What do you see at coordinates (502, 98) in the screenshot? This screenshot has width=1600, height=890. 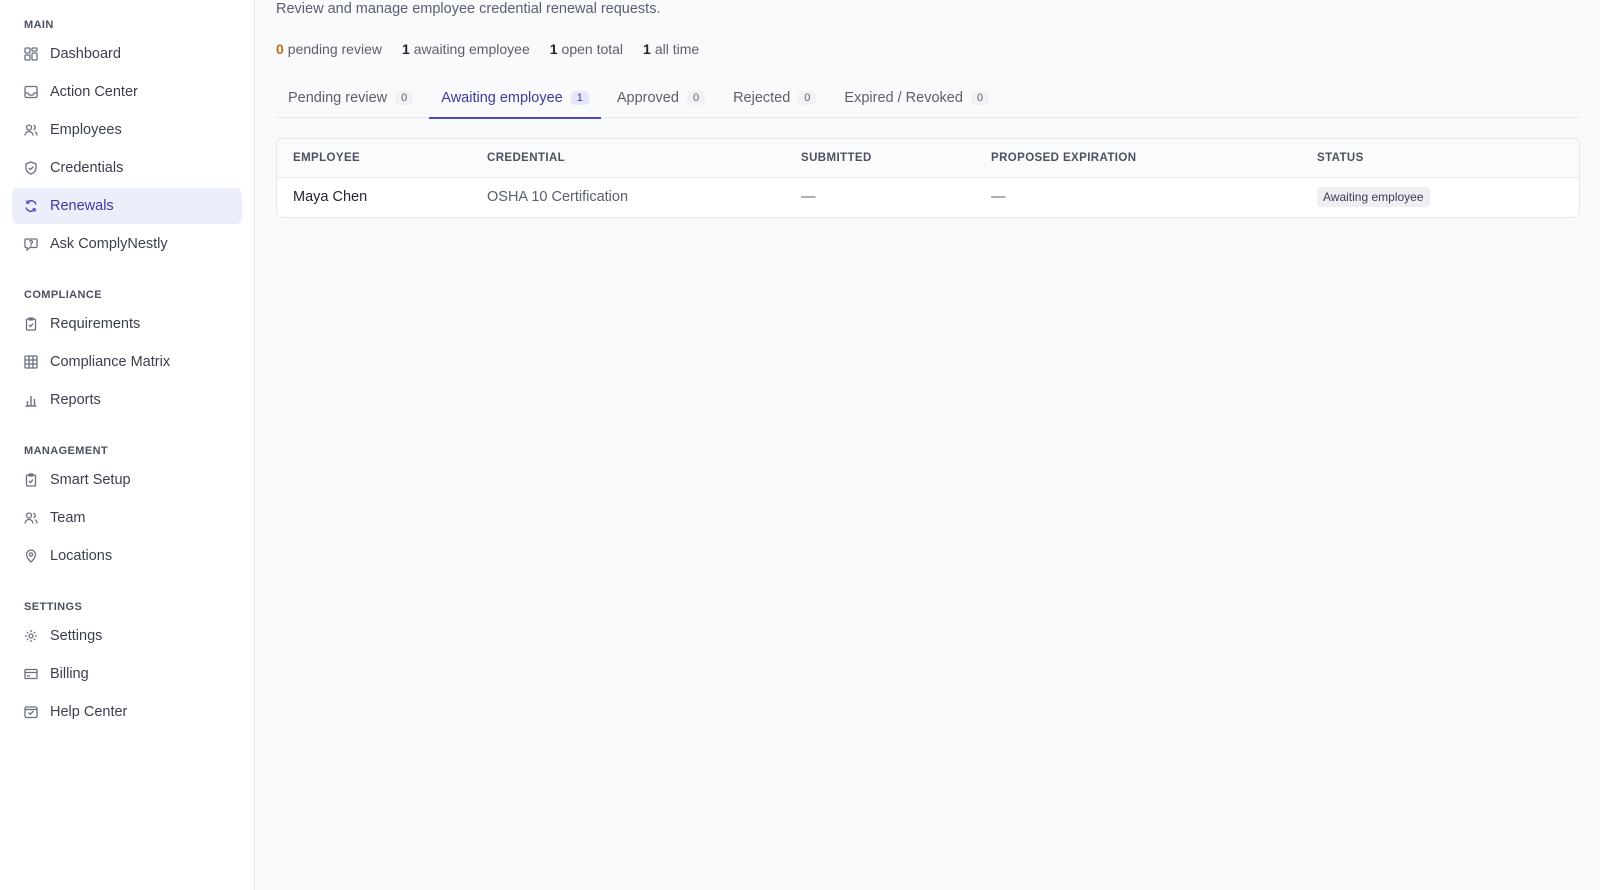 I see `tab-label: Awaiting employee` at bounding box center [502, 98].